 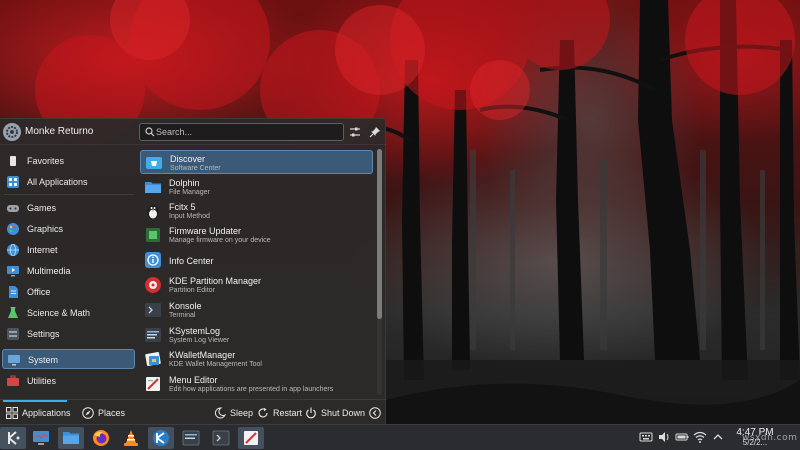 I want to click on application-launcher-button, so click(x=13, y=438).